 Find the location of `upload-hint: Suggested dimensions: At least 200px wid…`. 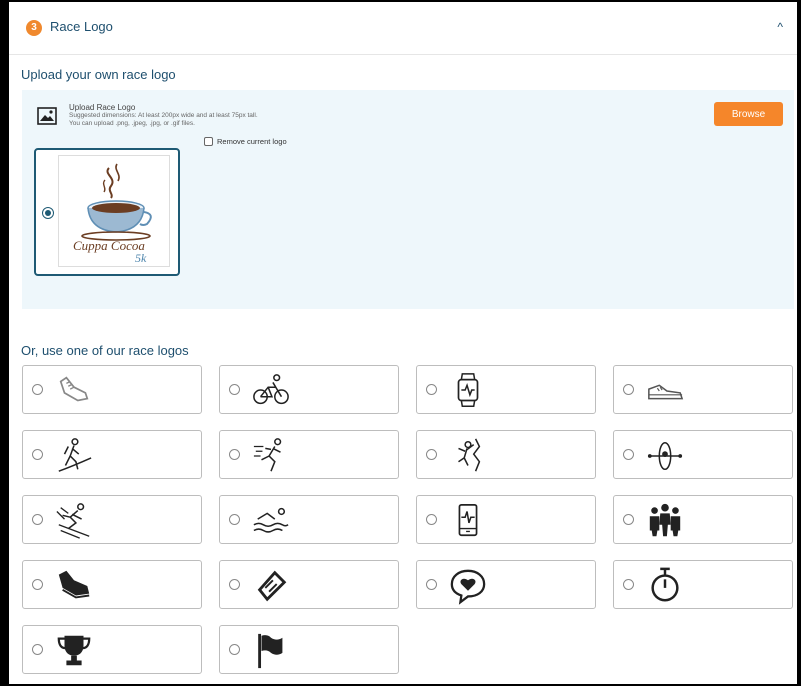

upload-hint: Suggested dimensions: At least 200px wid… is located at coordinates (219, 120).